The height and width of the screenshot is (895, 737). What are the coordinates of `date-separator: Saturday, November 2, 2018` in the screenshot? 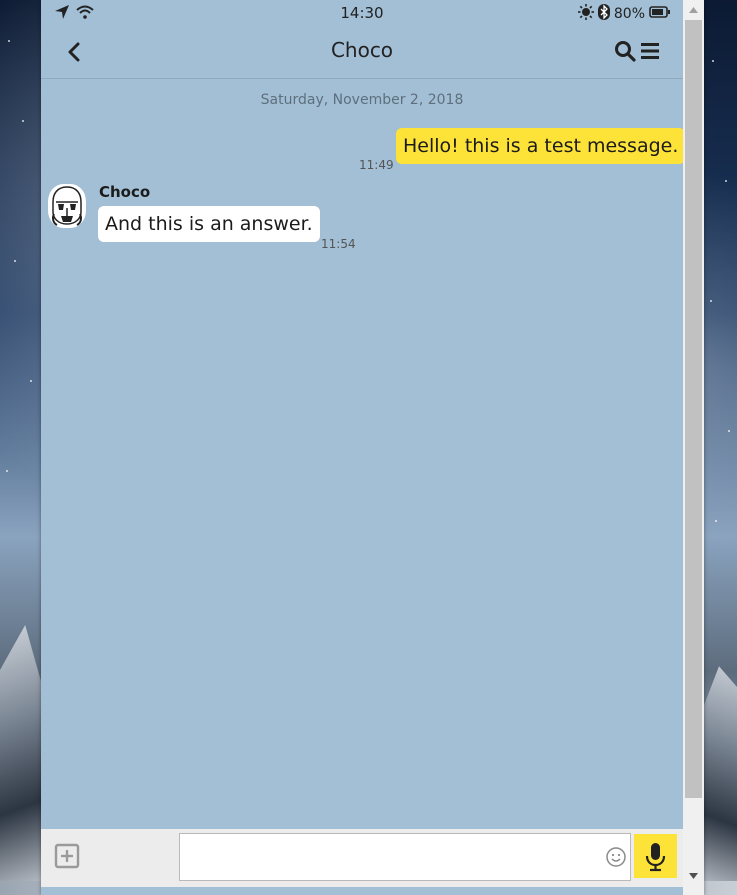 It's located at (362, 100).